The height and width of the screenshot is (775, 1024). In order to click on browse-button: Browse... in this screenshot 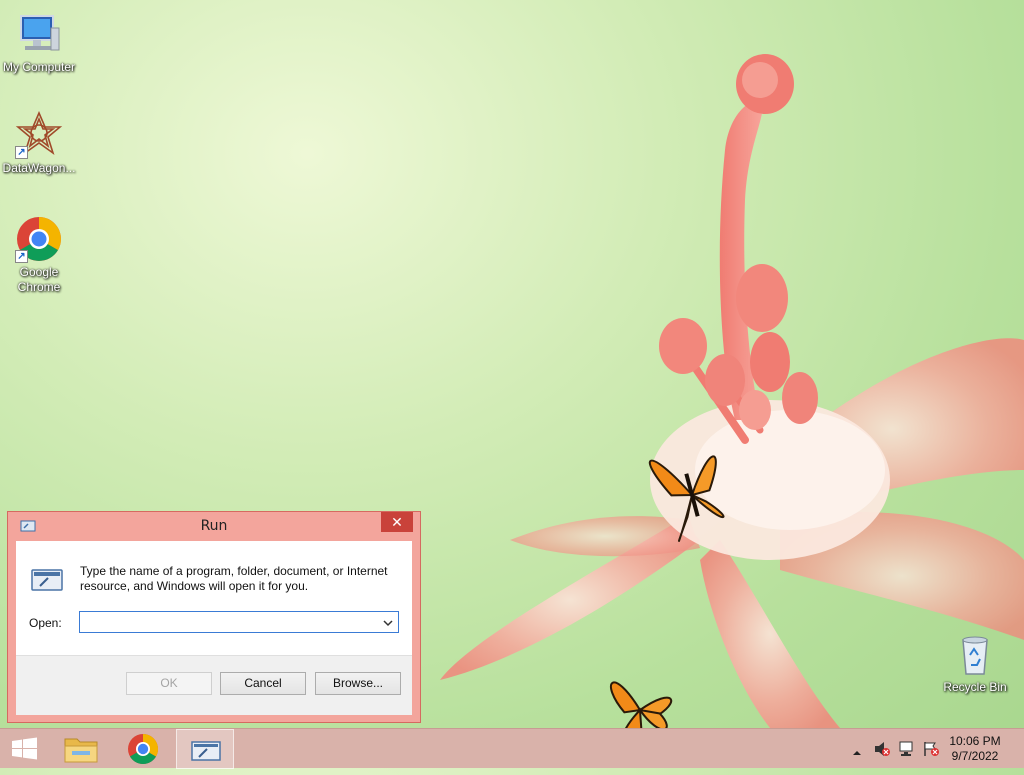, I will do `click(358, 683)`.